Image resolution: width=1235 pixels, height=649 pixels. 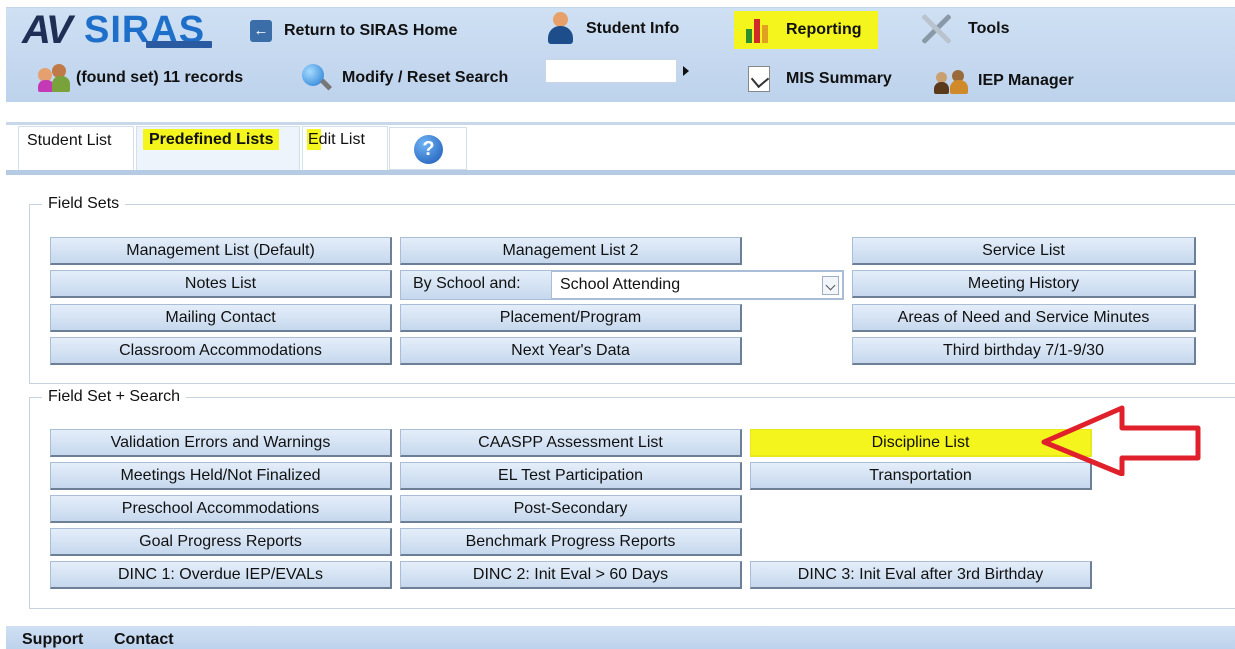 What do you see at coordinates (571, 476) in the screenshot?
I see `el-test-participation-button: EL Test Participation` at bounding box center [571, 476].